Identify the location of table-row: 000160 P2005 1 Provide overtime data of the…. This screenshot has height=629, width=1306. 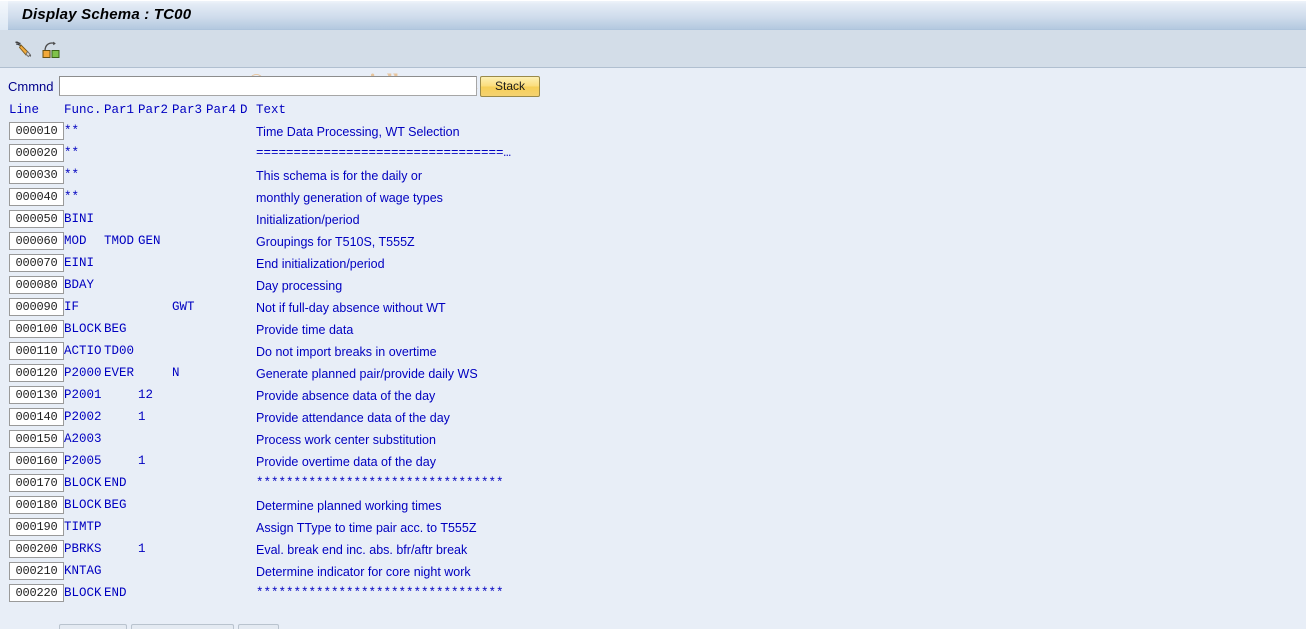
(653, 463).